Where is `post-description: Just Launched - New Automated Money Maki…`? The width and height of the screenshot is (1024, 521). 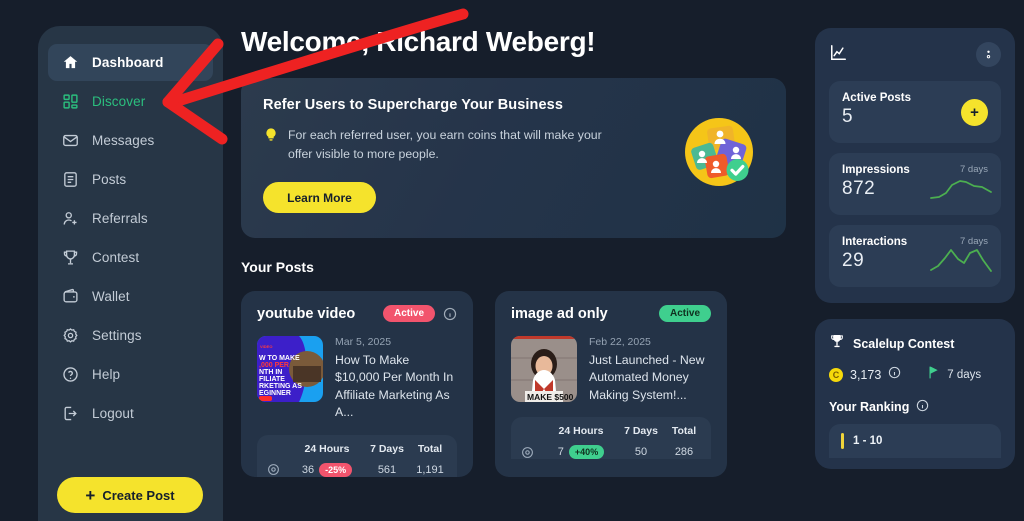
post-description: Just Launched - New Automated Money Maki… is located at coordinates (647, 377).